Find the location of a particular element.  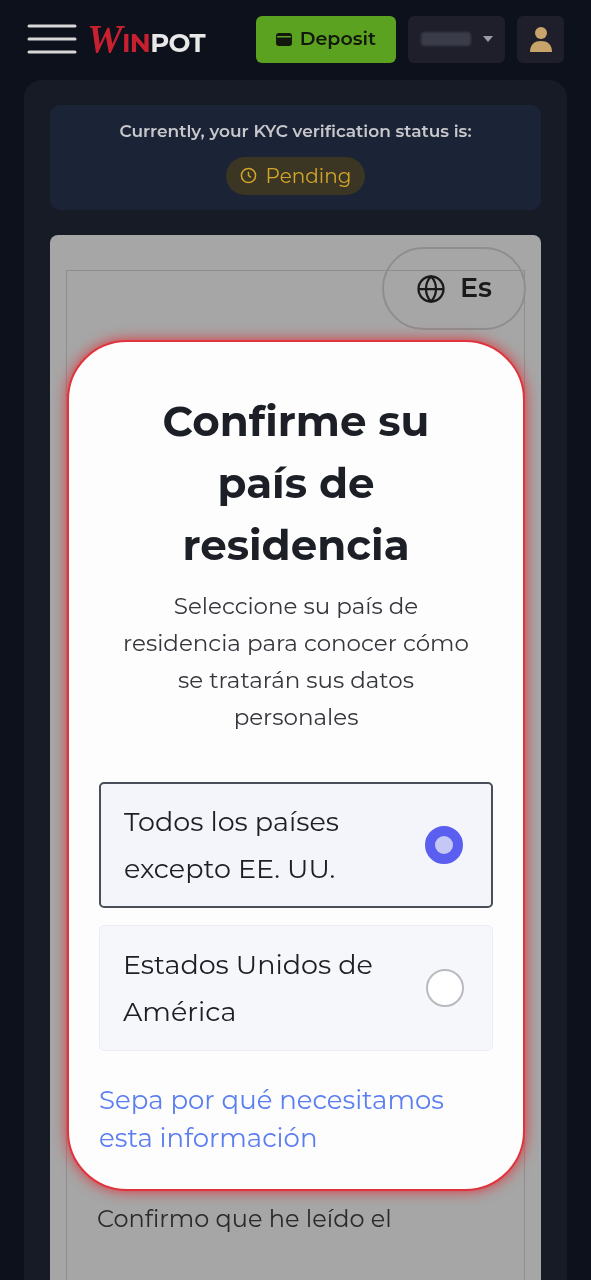

user-icon is located at coordinates (540, 39).